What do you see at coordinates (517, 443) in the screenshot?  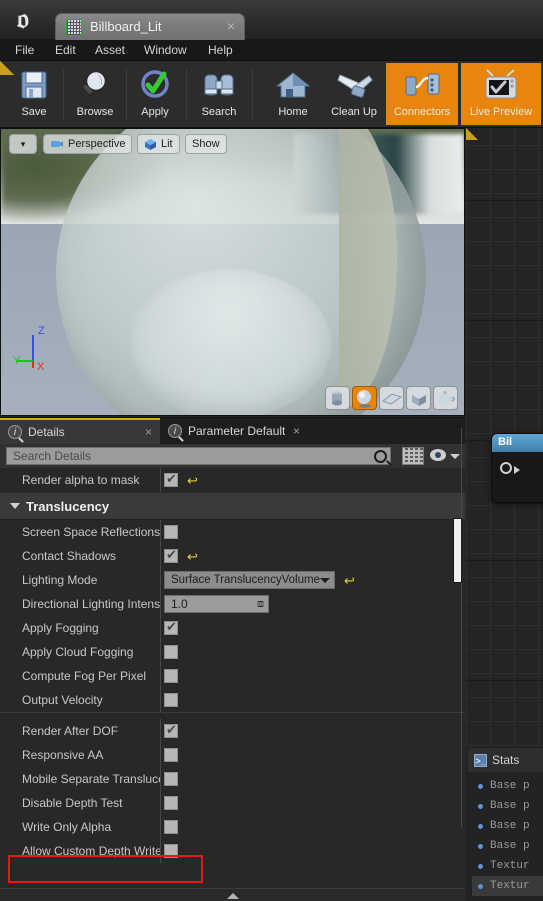 I see `material-output-node-title: Bil` at bounding box center [517, 443].